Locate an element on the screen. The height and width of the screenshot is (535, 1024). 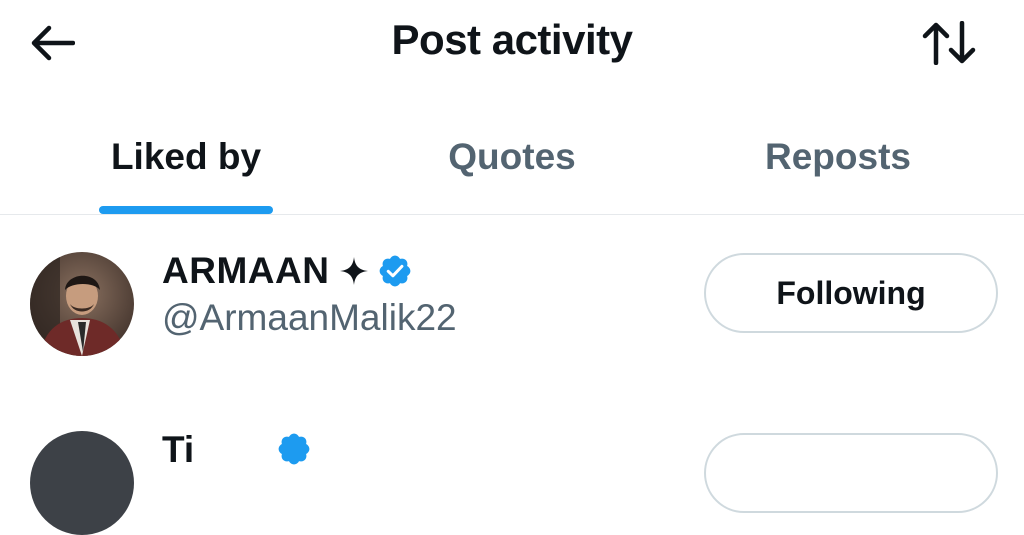
active-tab-indicator is located at coordinates (186, 210).